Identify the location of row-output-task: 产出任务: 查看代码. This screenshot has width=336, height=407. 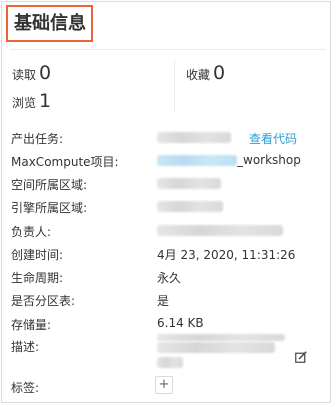
(170, 139).